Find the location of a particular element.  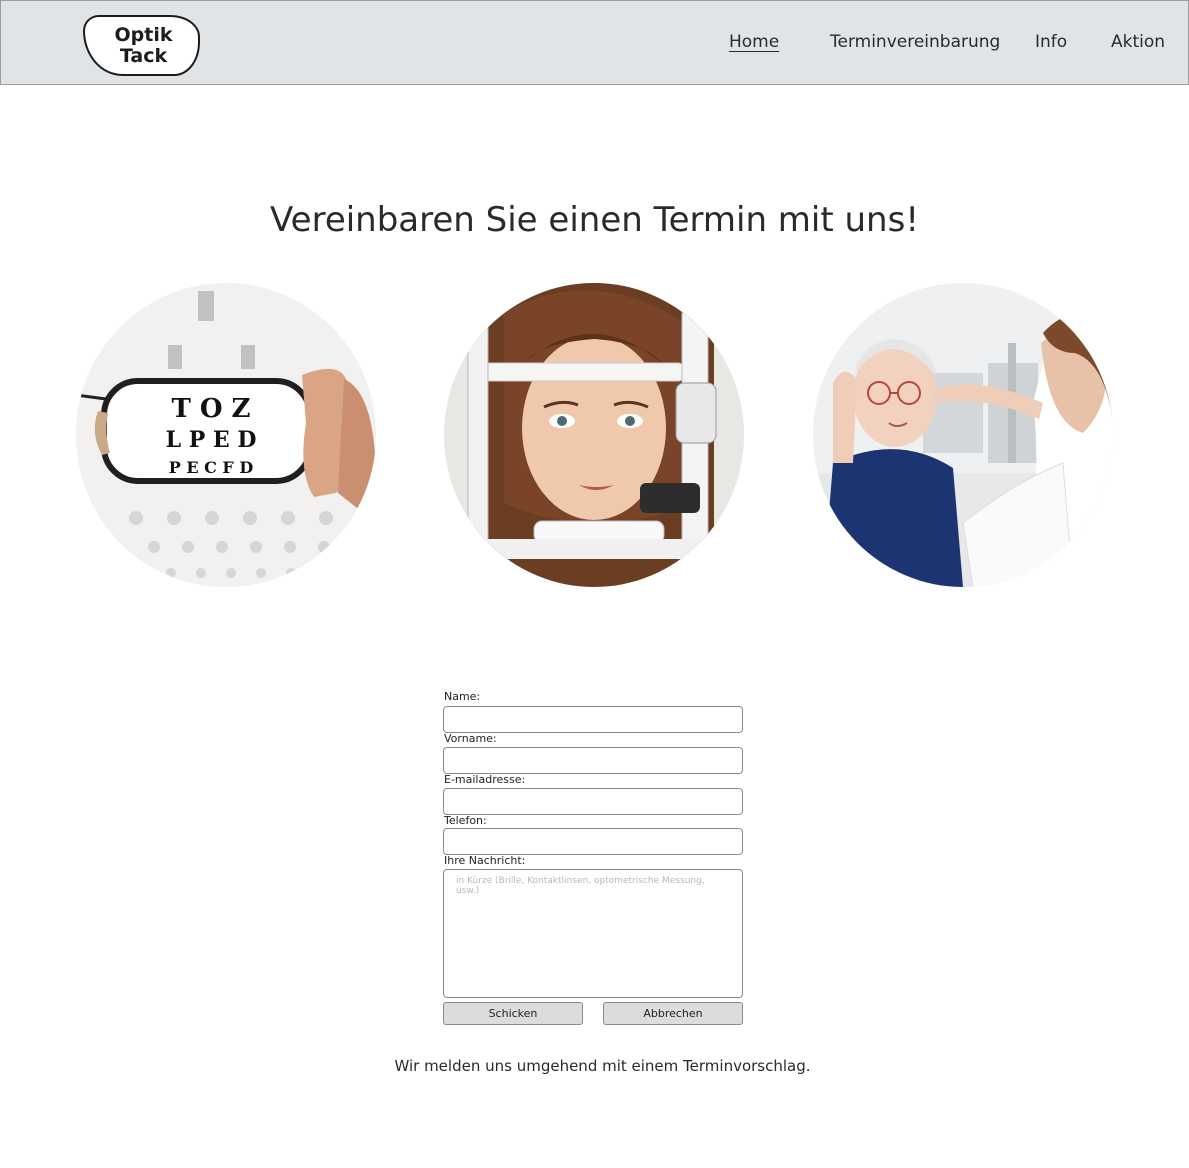

svg-text: P E C F D is located at coordinates (211, 467).